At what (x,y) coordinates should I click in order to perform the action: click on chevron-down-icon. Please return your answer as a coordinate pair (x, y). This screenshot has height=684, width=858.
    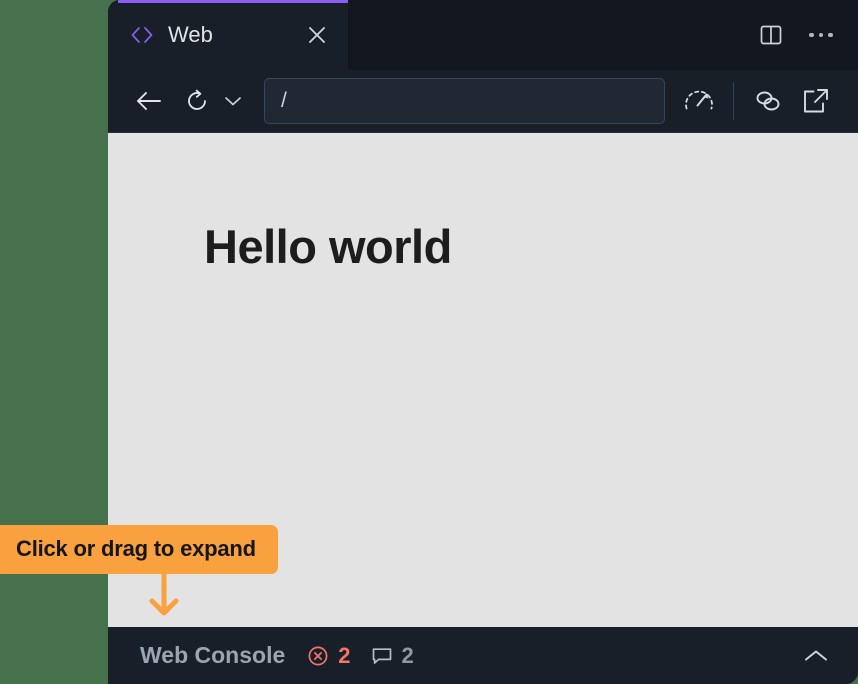
    Looking at the image, I should click on (233, 101).